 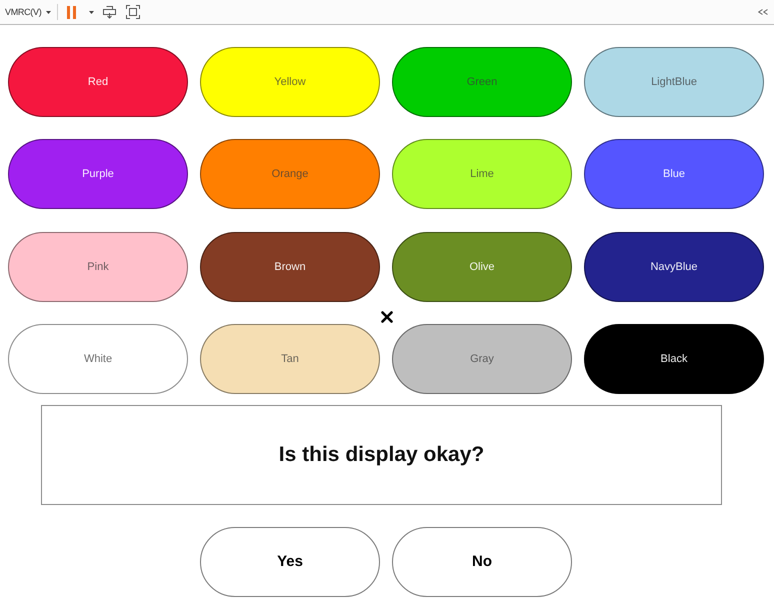 I want to click on color-button: NavyBlue, so click(x=674, y=267).